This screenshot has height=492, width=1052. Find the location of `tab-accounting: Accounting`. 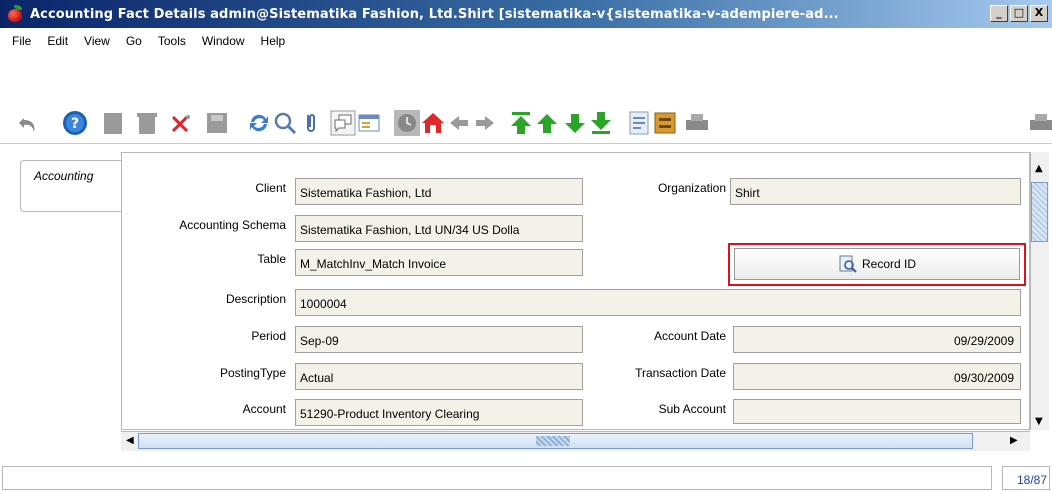

tab-accounting: Accounting is located at coordinates (70, 186).